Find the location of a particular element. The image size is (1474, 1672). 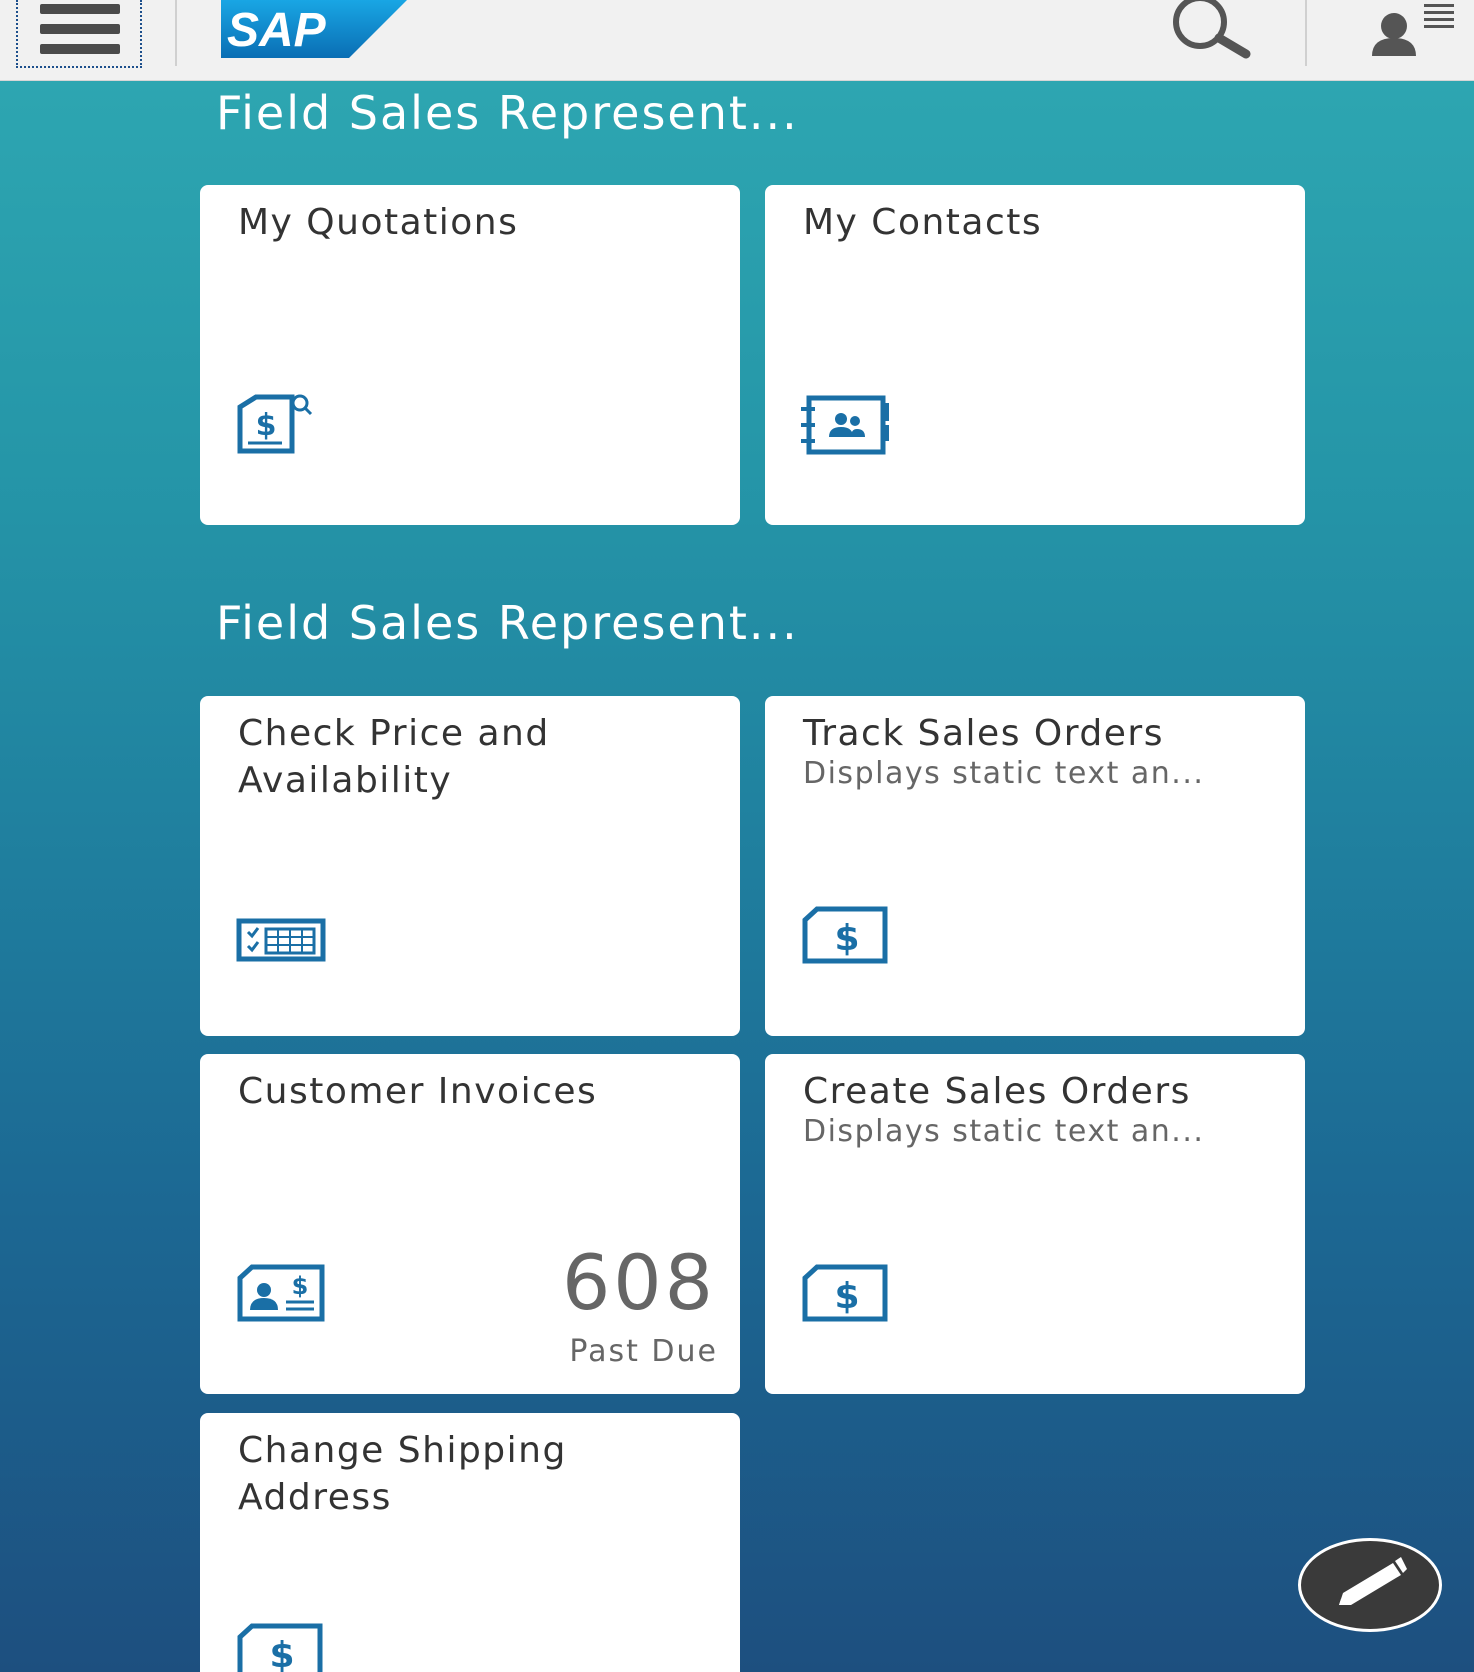

tile-title: Check Price and Availability is located at coordinates (394, 757).